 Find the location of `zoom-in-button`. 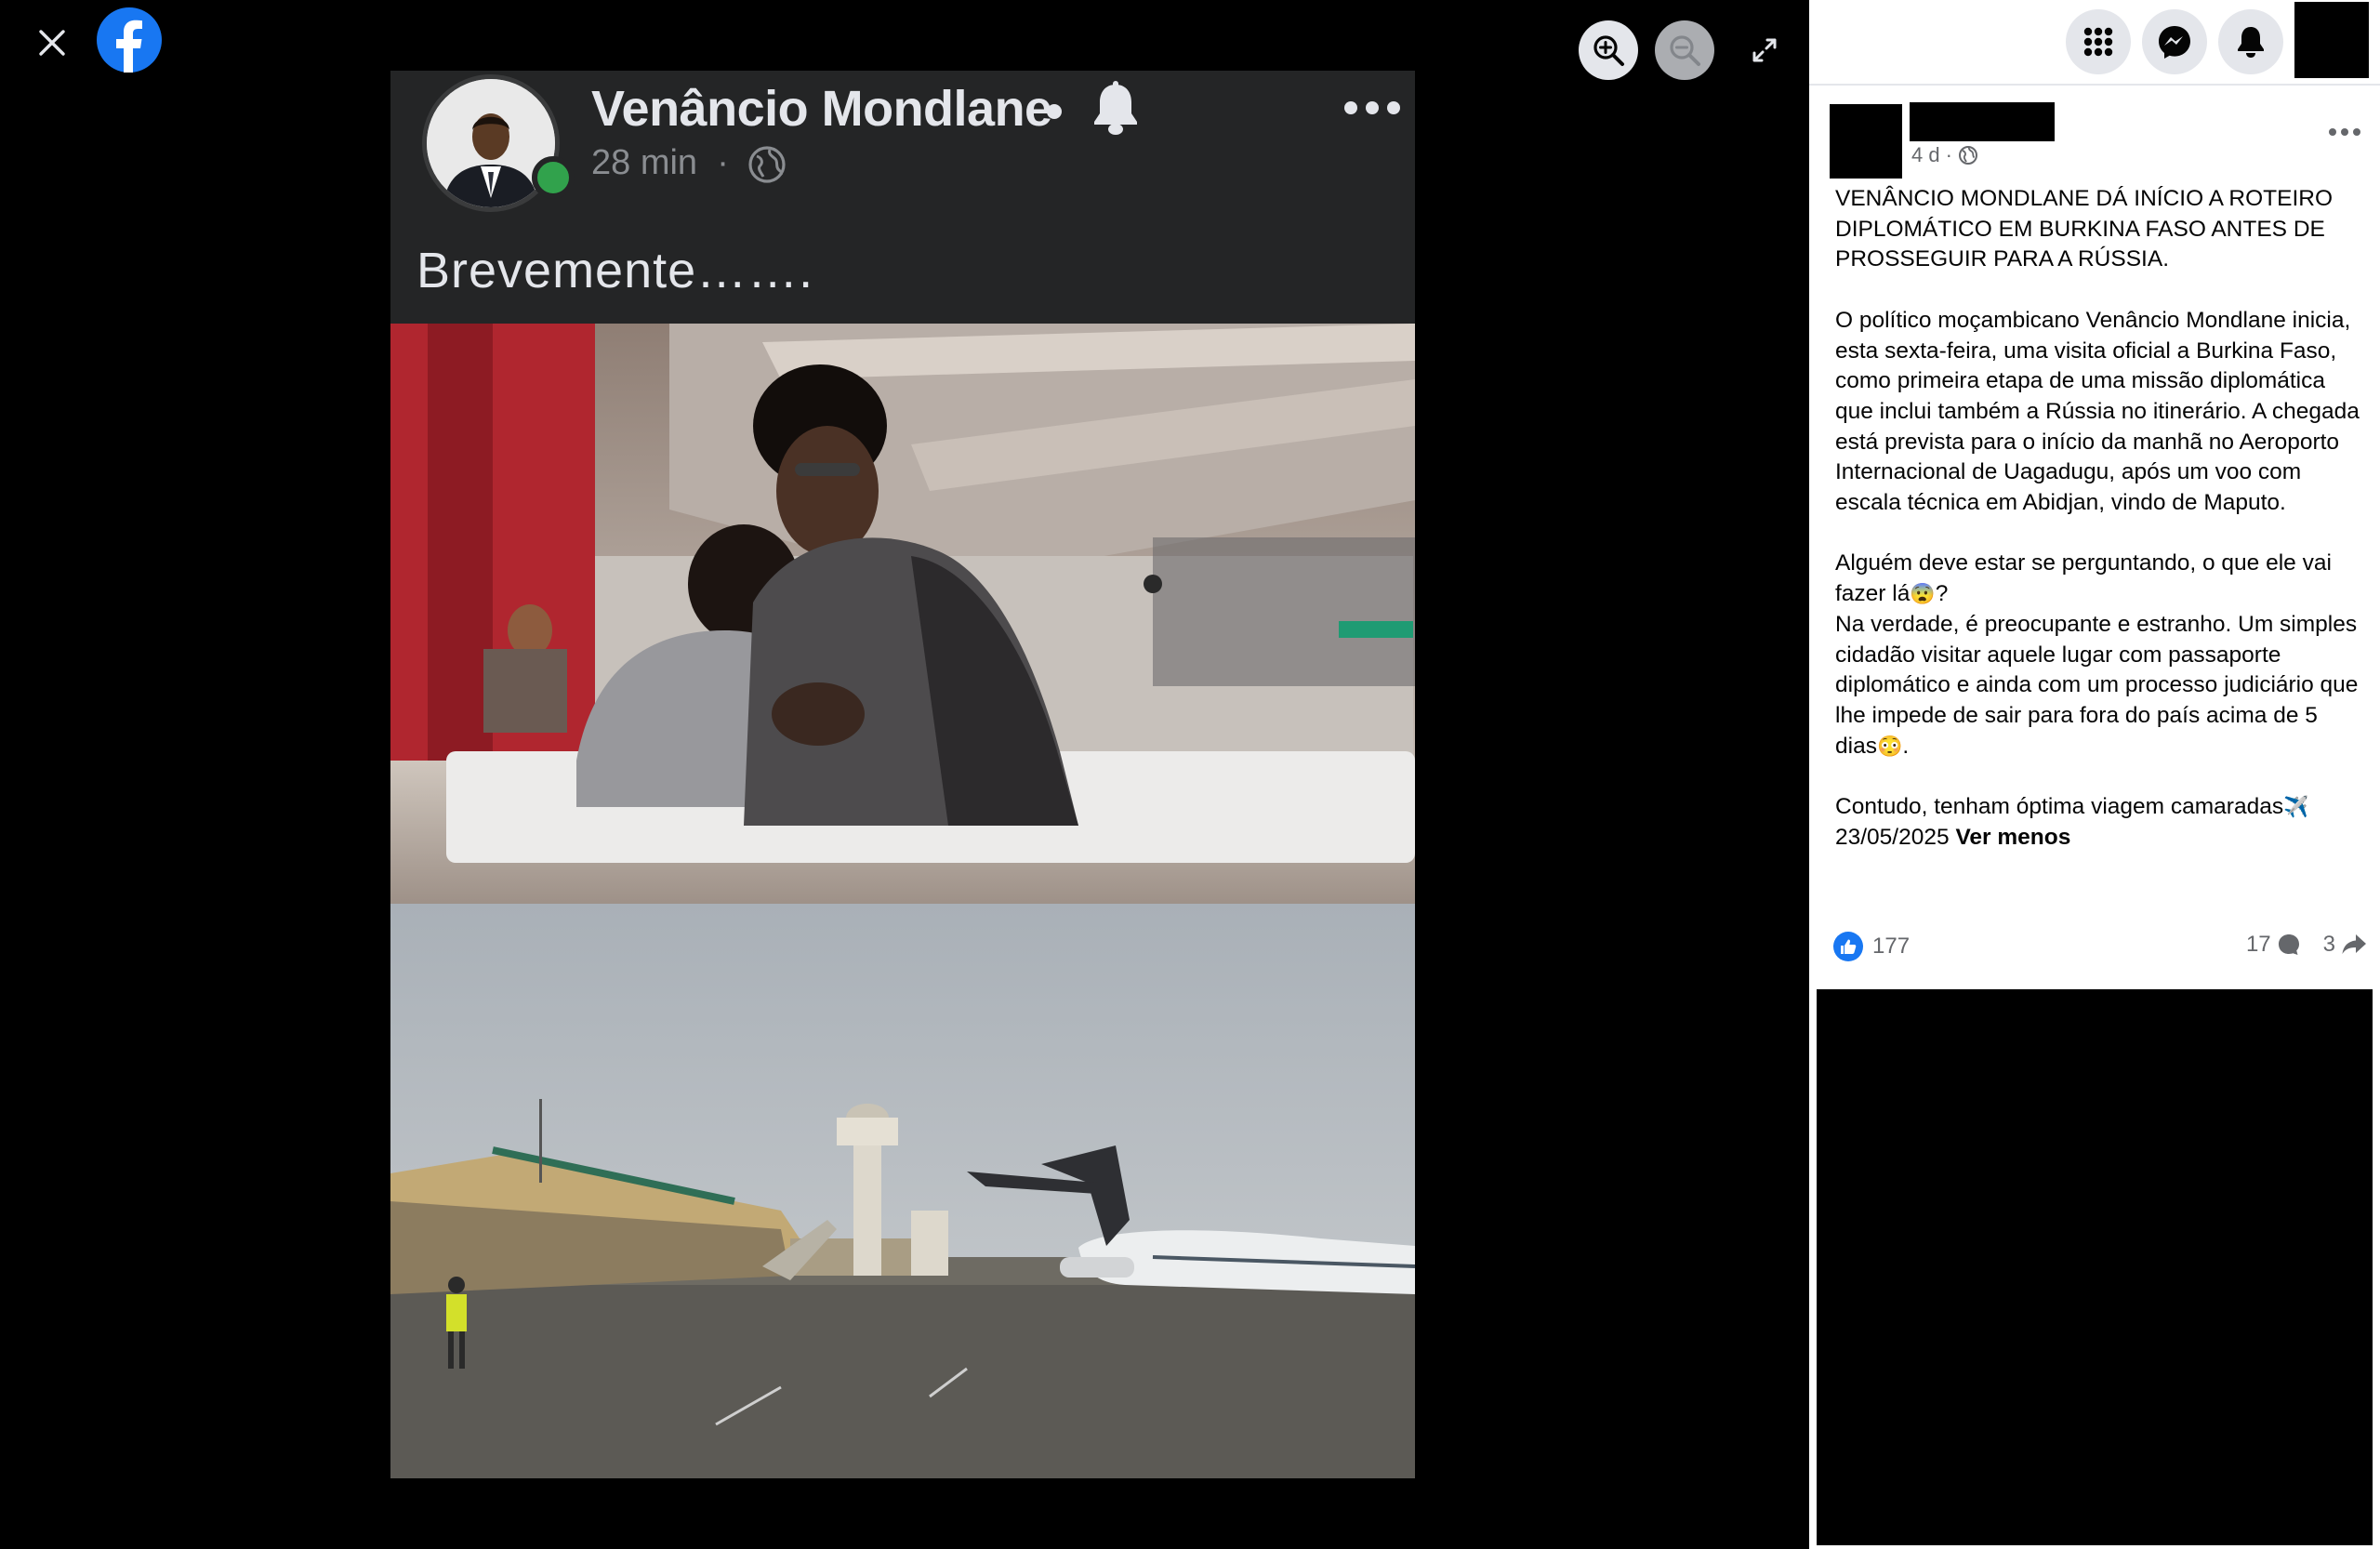

zoom-in-button is located at coordinates (1608, 50).